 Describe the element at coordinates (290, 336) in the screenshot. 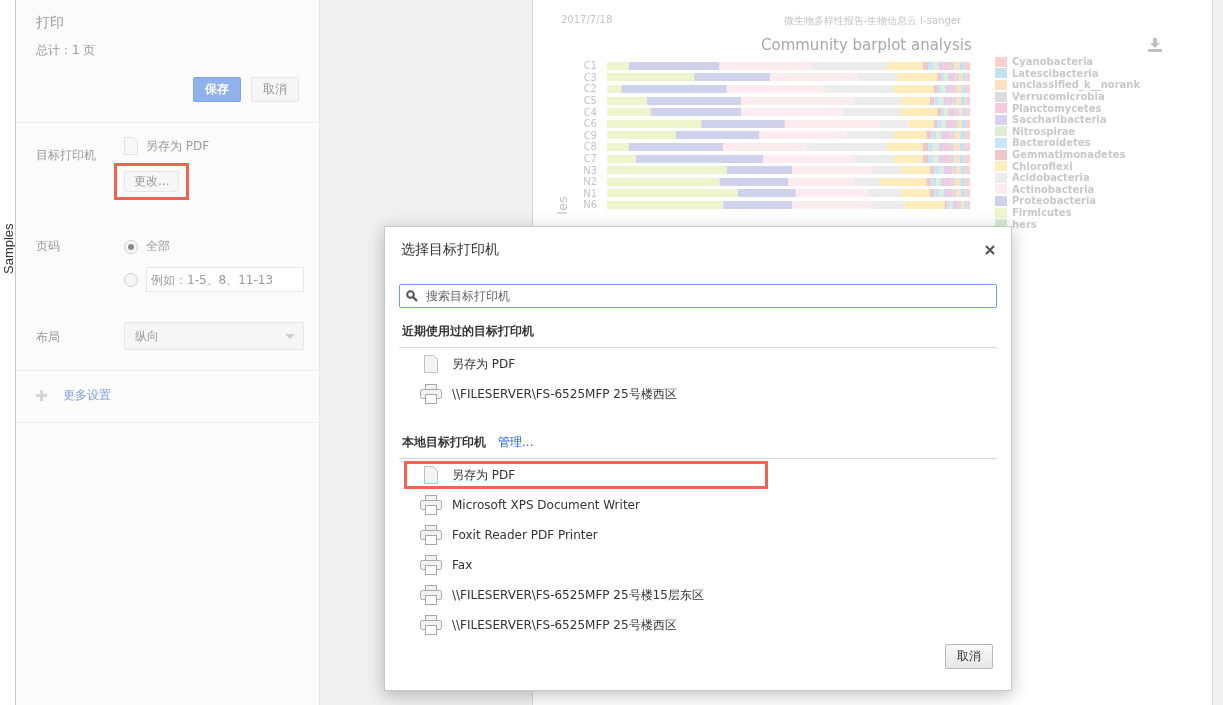

I see `caret-icon` at that location.